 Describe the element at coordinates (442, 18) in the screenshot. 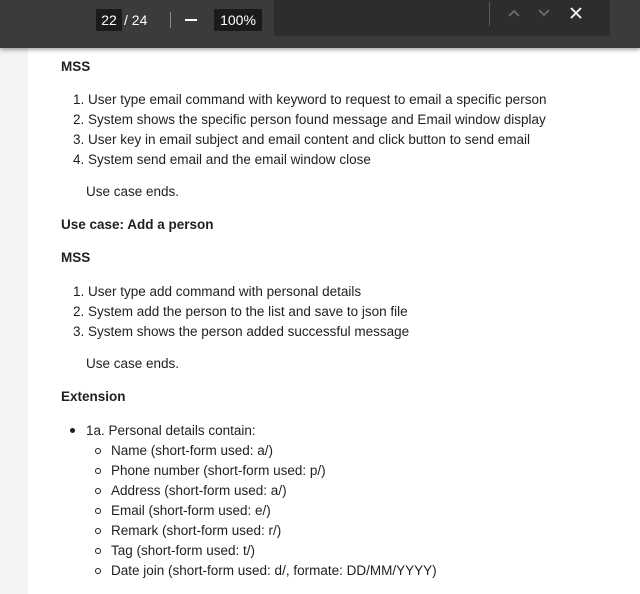

I see `find-bar` at that location.